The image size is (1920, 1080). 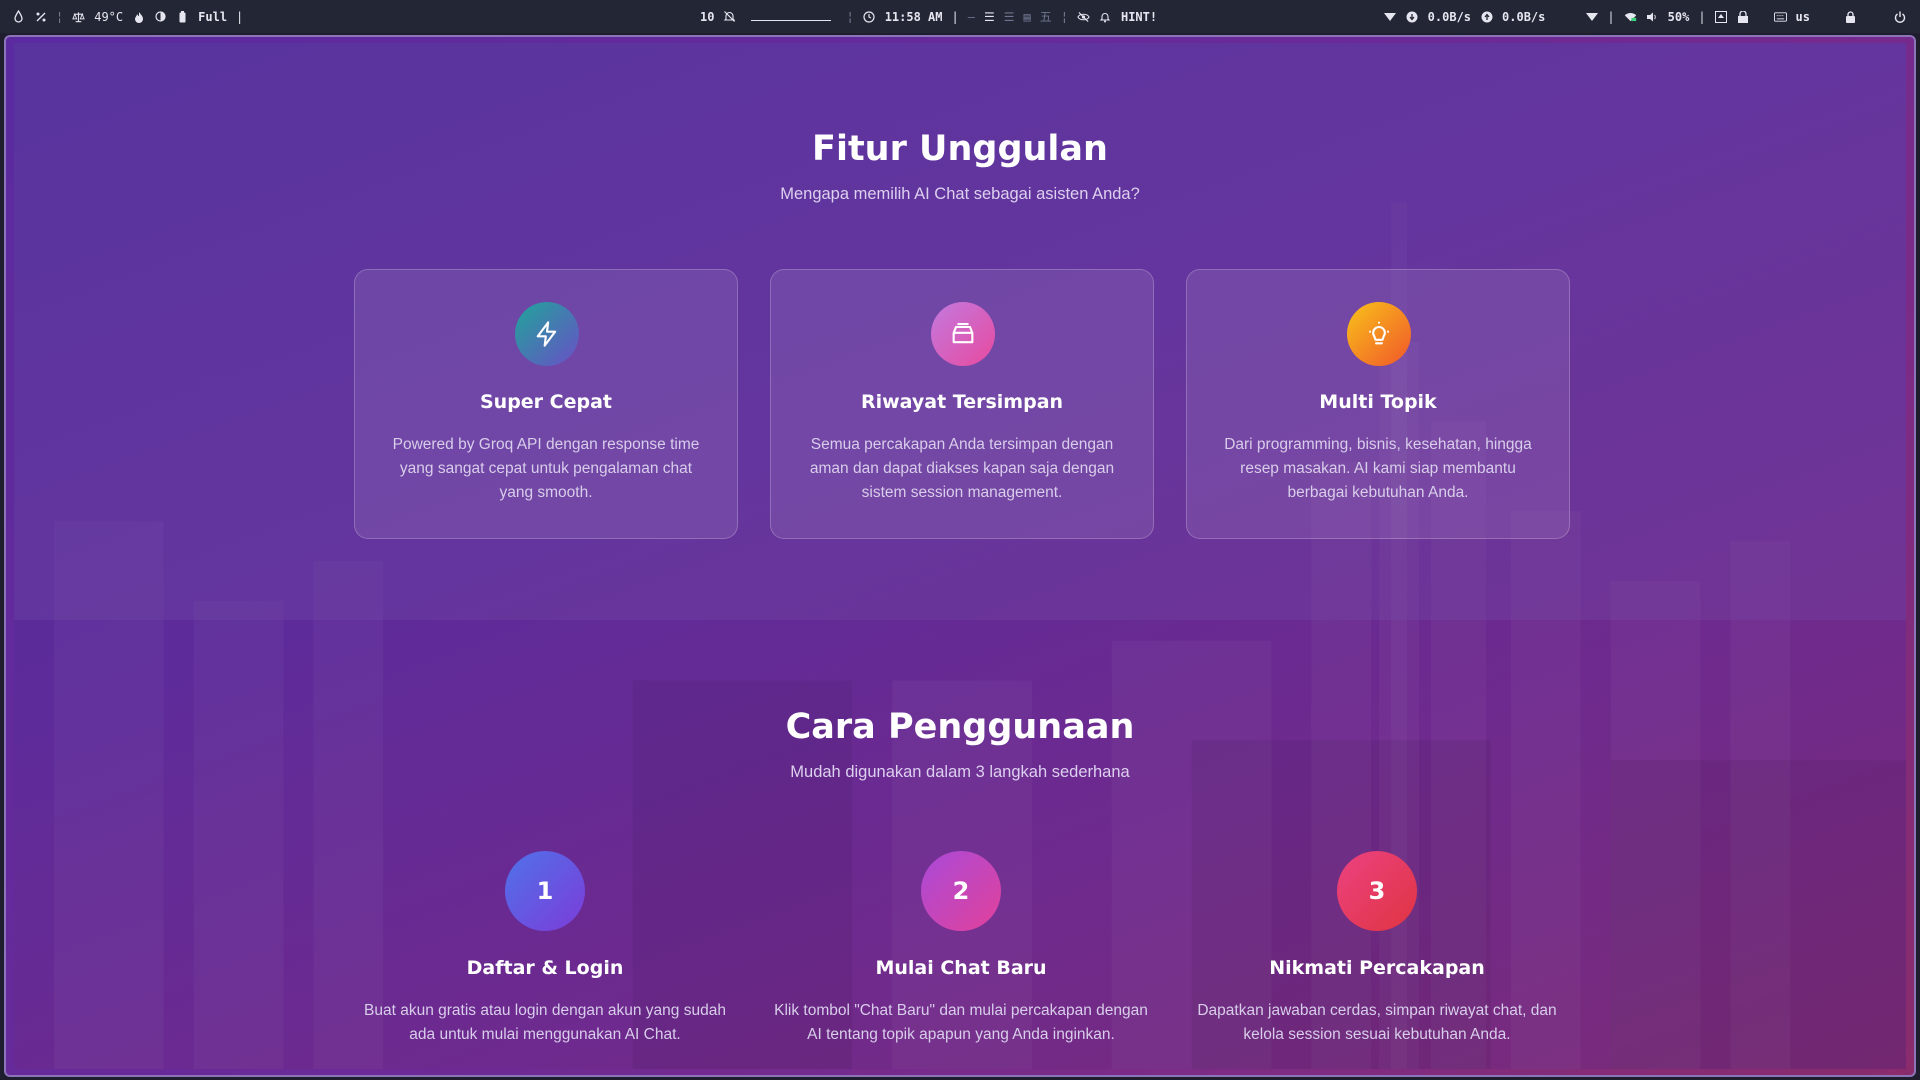 What do you see at coordinates (1850, 16) in the screenshot?
I see `lock-icon` at bounding box center [1850, 16].